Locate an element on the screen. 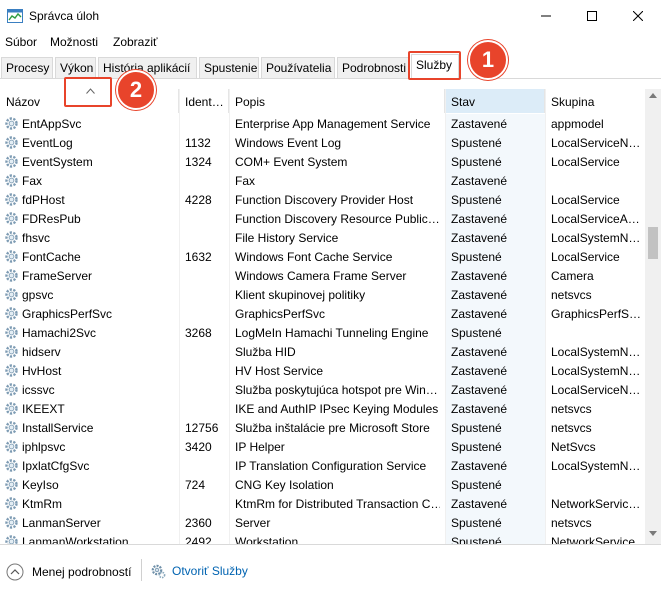 This screenshot has height=594, width=661. scroll-up-icon is located at coordinates (653, 95).